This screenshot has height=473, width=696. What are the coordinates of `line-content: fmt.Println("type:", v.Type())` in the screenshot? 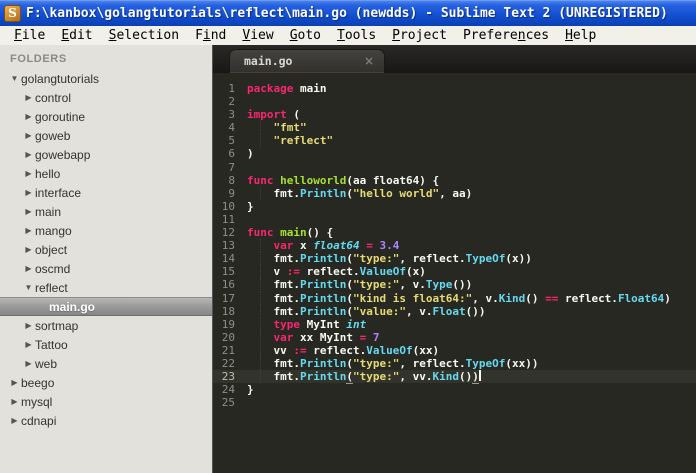 It's located at (359, 285).